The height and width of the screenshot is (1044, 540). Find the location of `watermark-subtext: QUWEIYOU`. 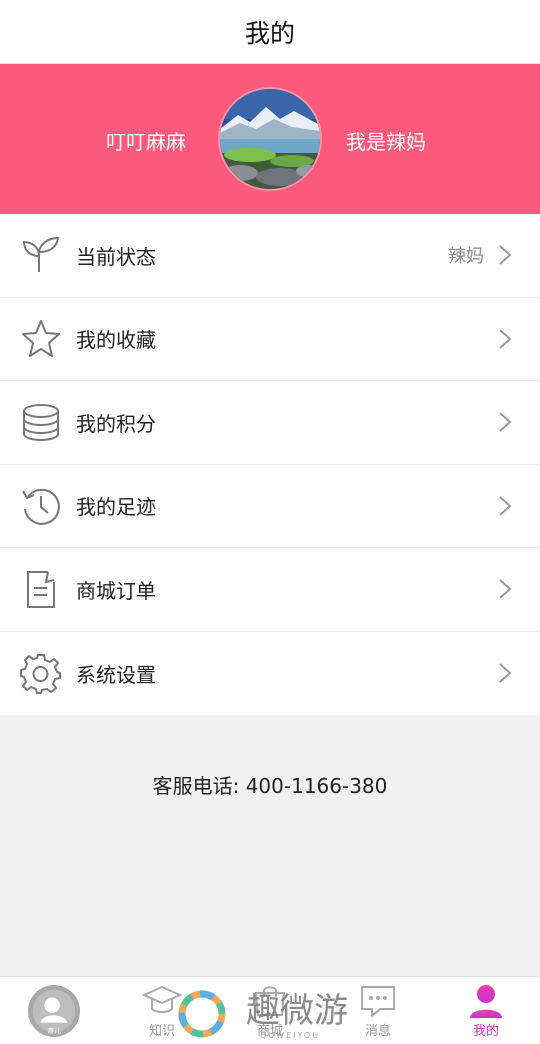

watermark-subtext: QUWEIYOU is located at coordinates (290, 1035).